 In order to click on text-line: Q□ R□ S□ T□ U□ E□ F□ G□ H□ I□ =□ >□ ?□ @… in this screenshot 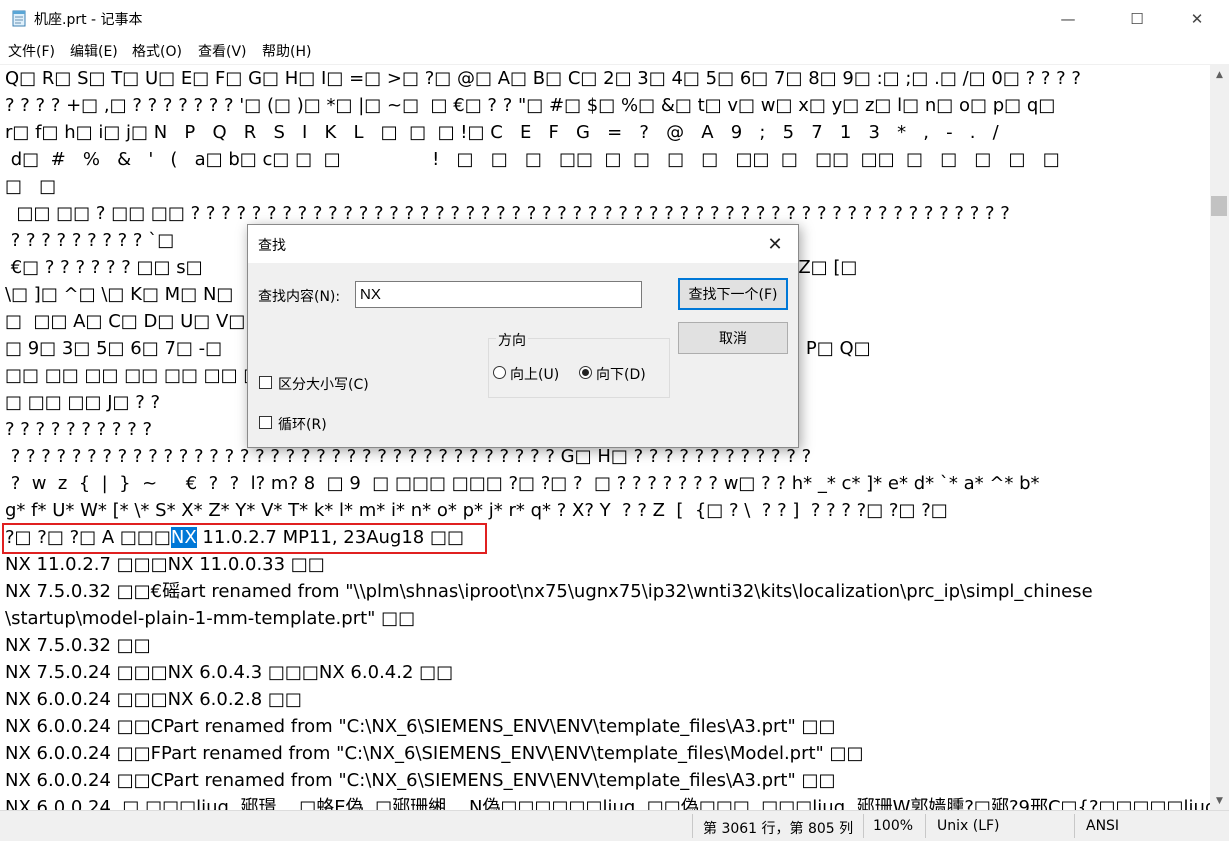, I will do `click(543, 78)`.